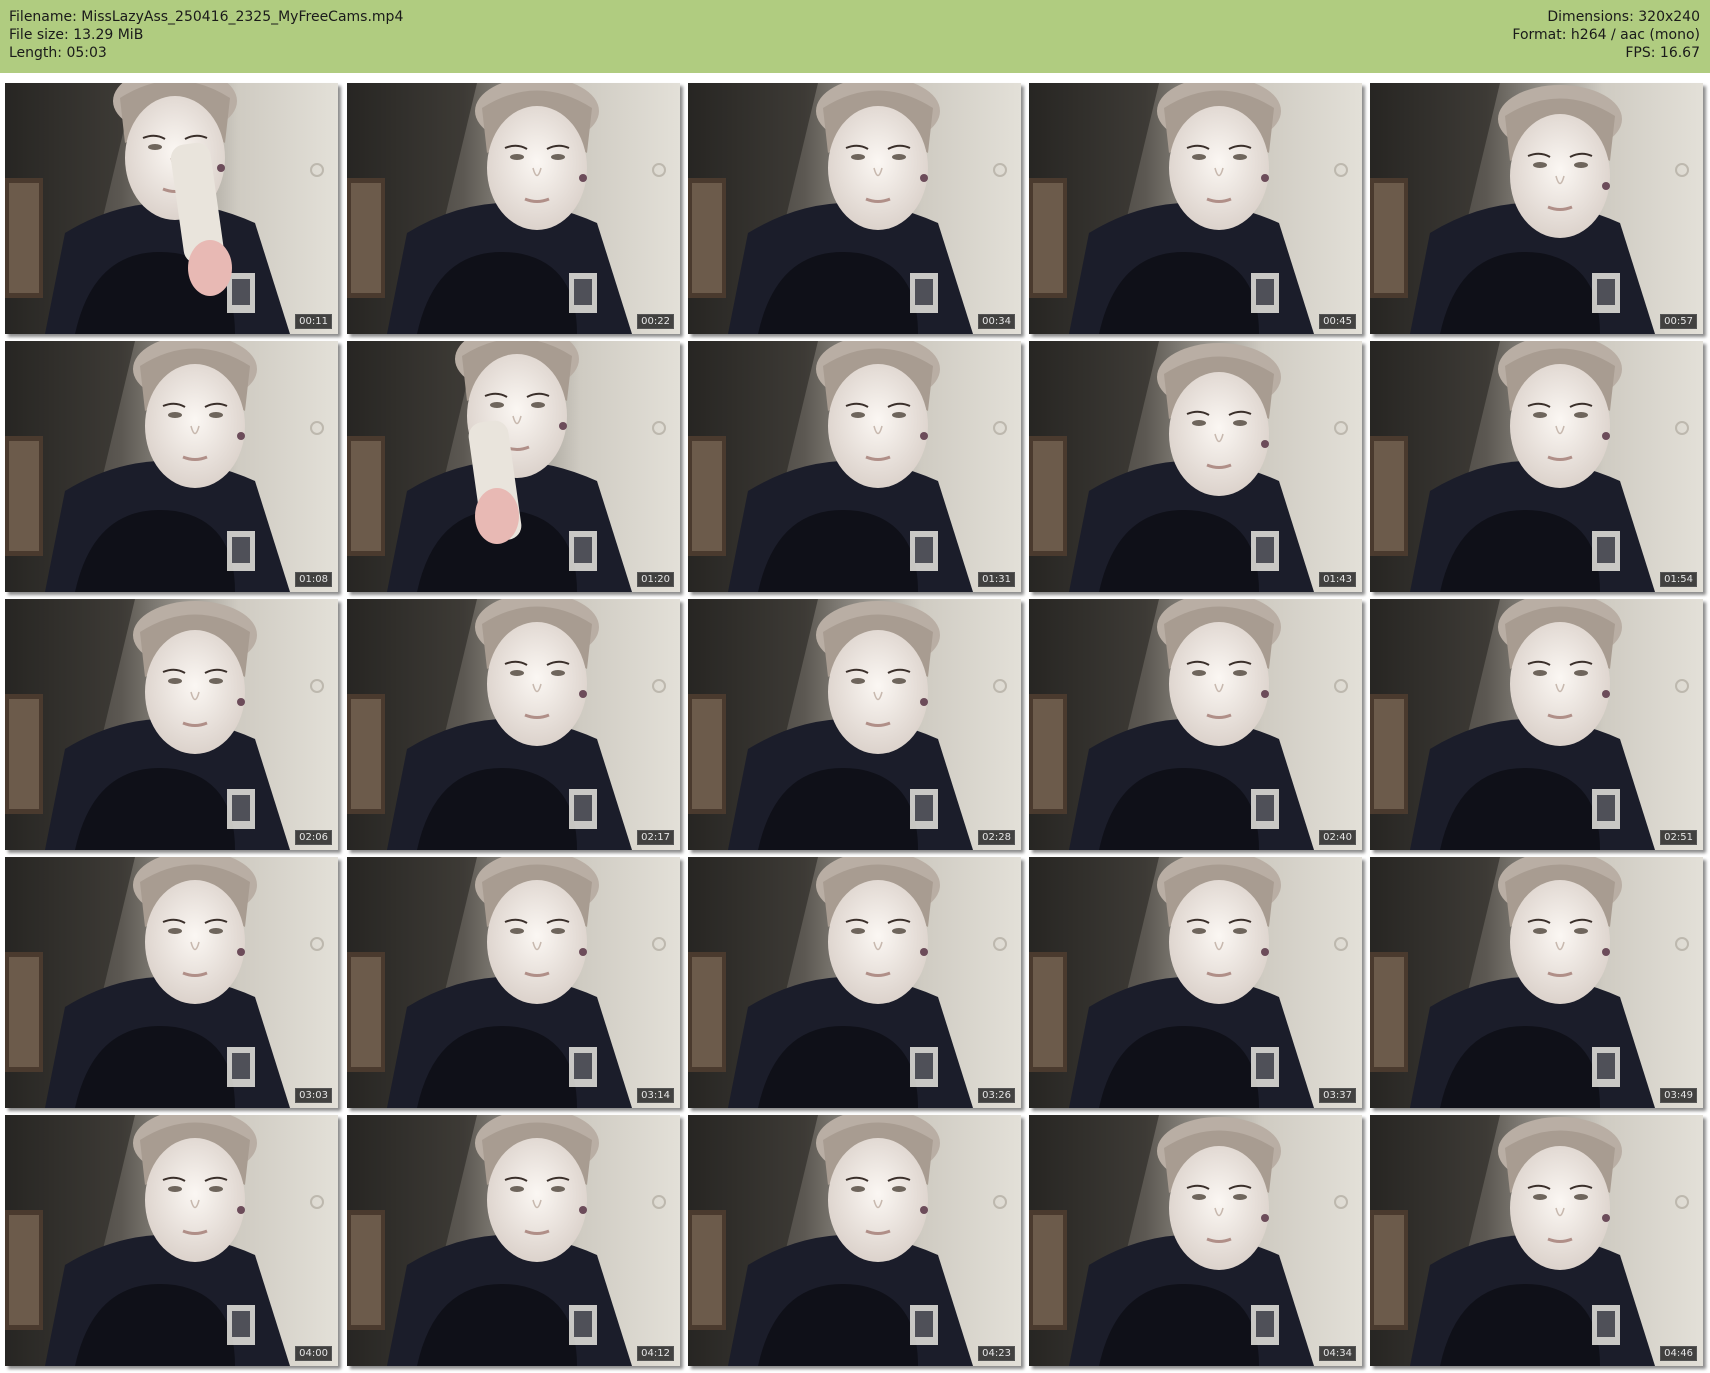 This screenshot has height=1373, width=1710. I want to click on fps-text: FPS: 16.67, so click(1662, 53).